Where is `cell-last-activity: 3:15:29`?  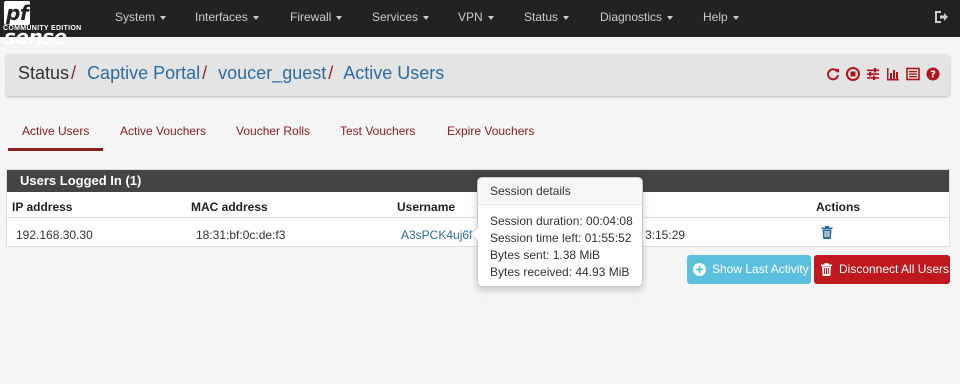
cell-last-activity: 3:15:29 is located at coordinates (665, 235).